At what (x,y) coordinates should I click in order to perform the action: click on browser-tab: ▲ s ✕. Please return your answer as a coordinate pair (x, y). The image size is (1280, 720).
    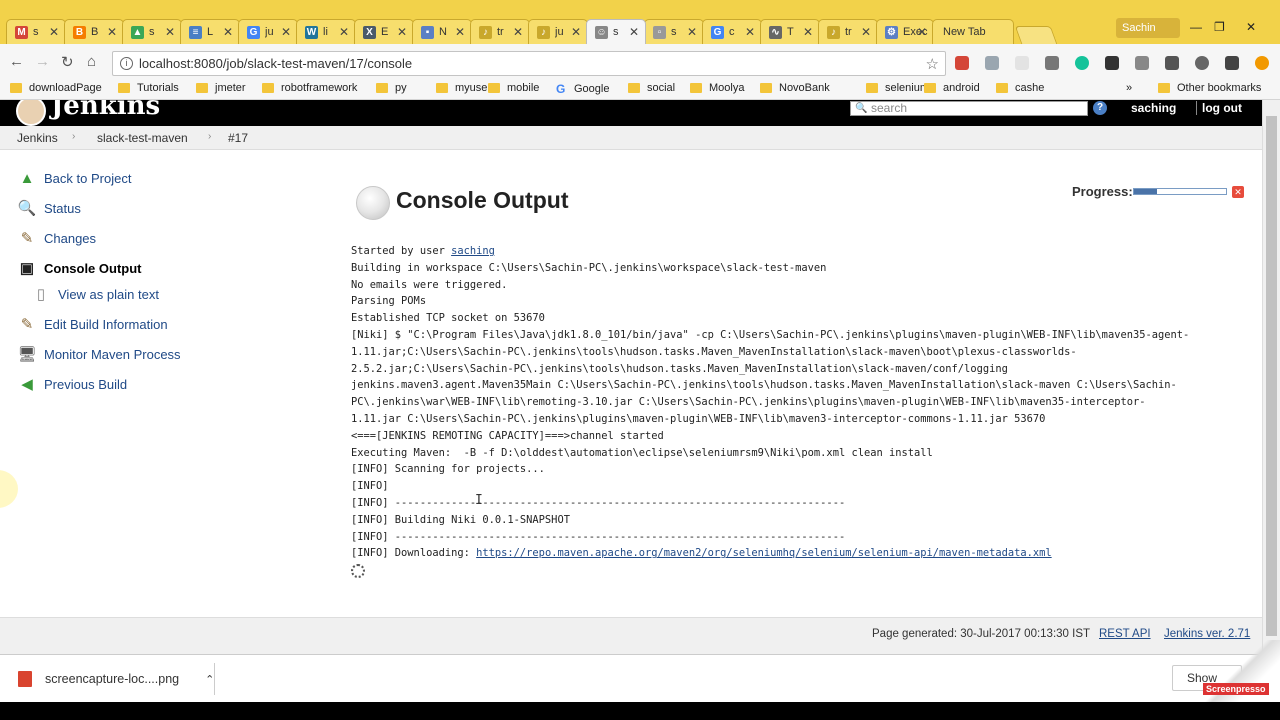
    Looking at the image, I should click on (152, 31).